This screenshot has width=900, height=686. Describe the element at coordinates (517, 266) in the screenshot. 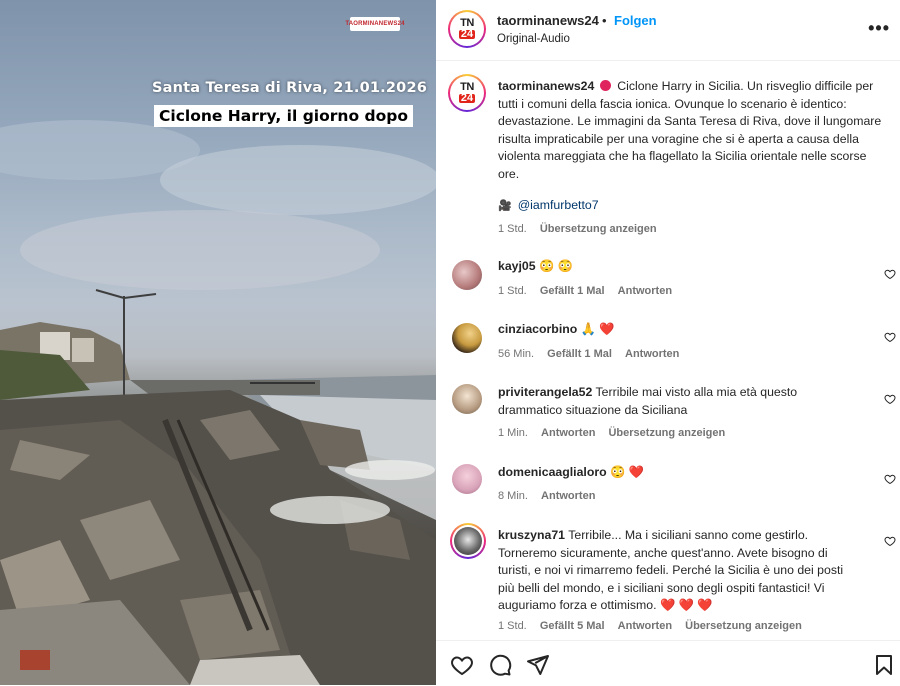

I see `comment-username: kayj05` at that location.